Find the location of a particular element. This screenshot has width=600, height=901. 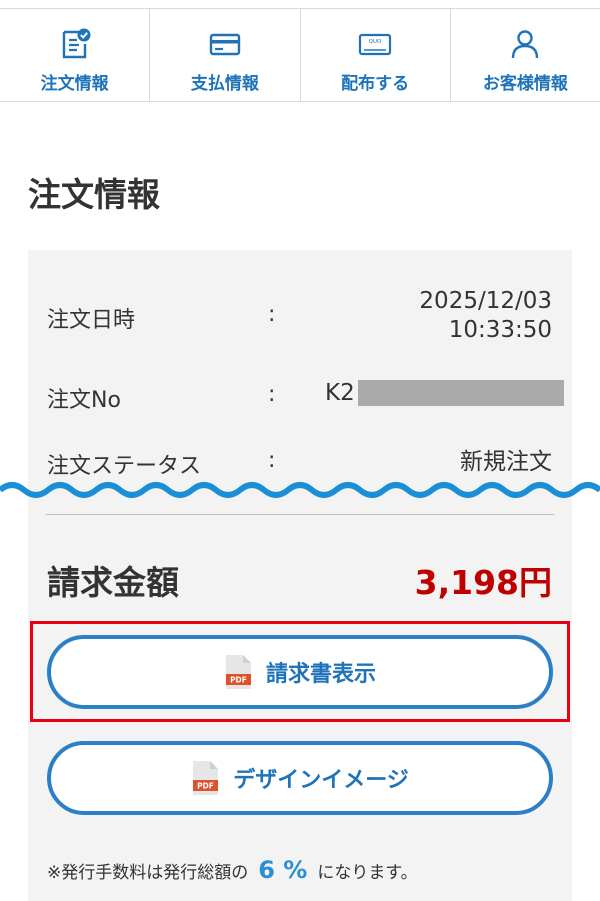

order-no-value: K2 is located at coordinates (444, 393).